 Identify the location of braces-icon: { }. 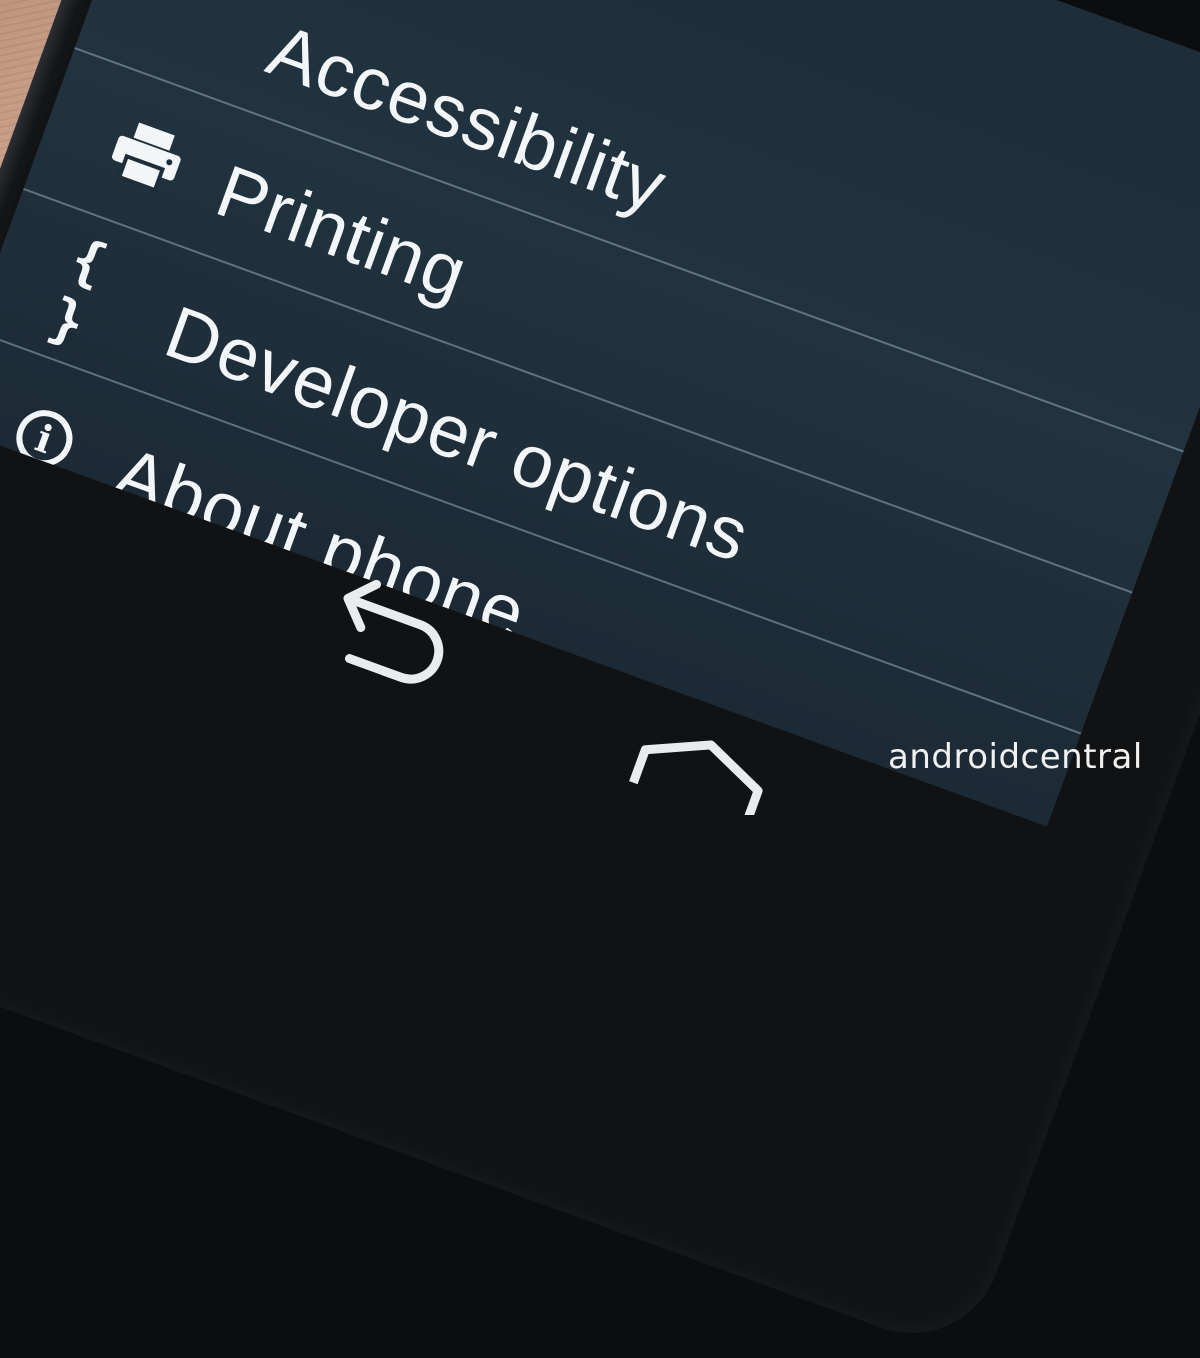
(82, 292).